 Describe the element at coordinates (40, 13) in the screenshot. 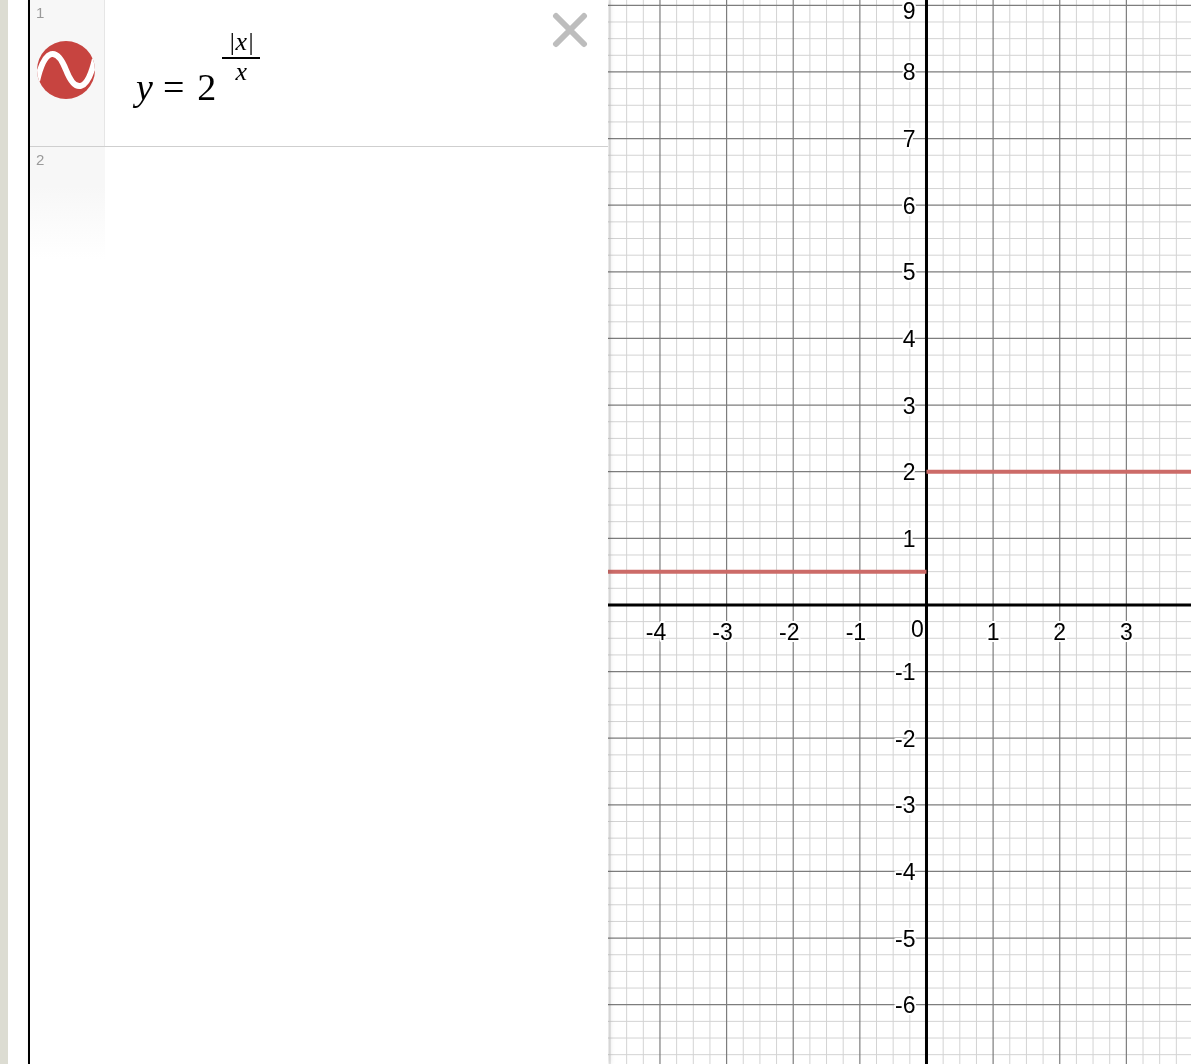

I see `line-number: 1` at that location.